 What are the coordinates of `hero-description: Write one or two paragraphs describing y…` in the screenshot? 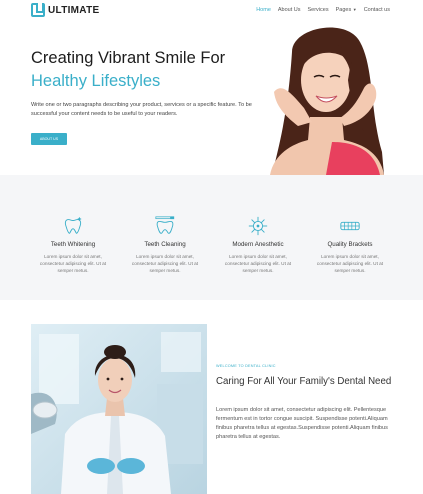 It's located at (141, 109).